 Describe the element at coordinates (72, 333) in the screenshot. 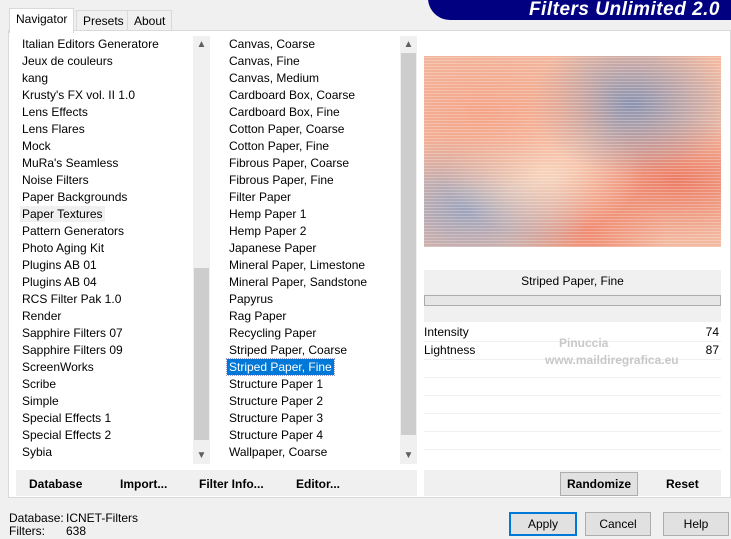

I see `list-item: Sapphire Filters 07` at that location.